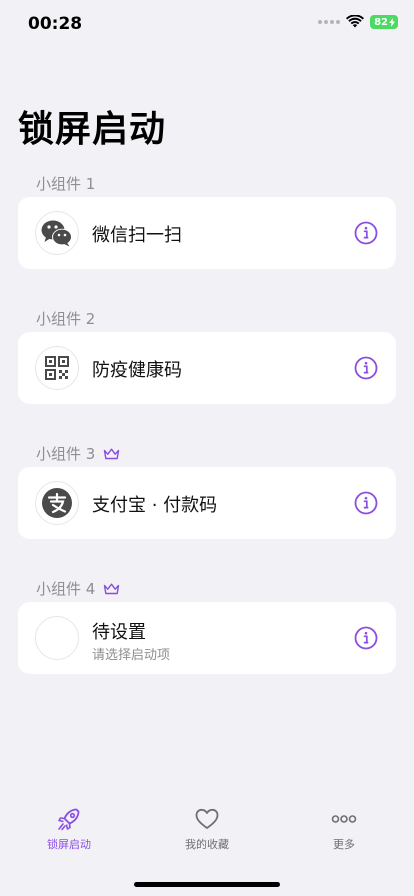  Describe the element at coordinates (155, 505) in the screenshot. I see `widget-title-3: 支付宝 · 付款码` at that location.